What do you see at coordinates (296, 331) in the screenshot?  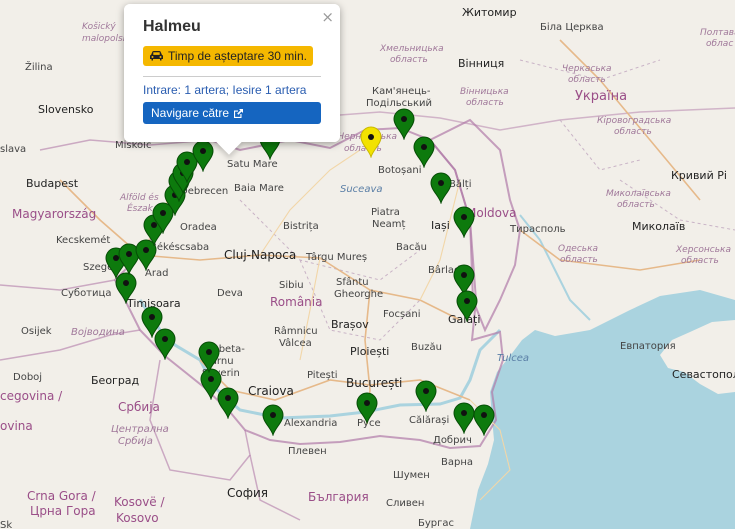 I see `label-ramnicu-1: Râmnicu` at bounding box center [296, 331].